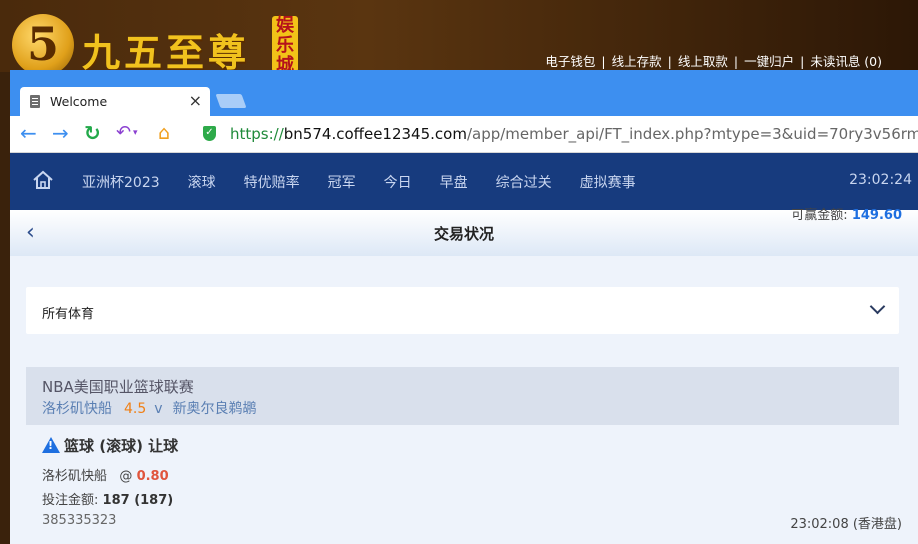  Describe the element at coordinates (166, 52) in the screenshot. I see `logo-text: 九五至尊` at that location.